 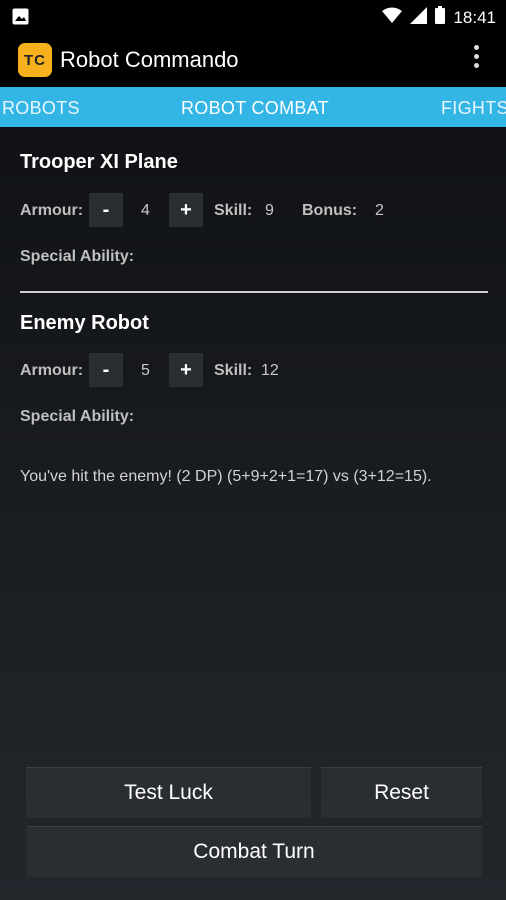 I want to click on signal-icon, so click(x=419, y=17).